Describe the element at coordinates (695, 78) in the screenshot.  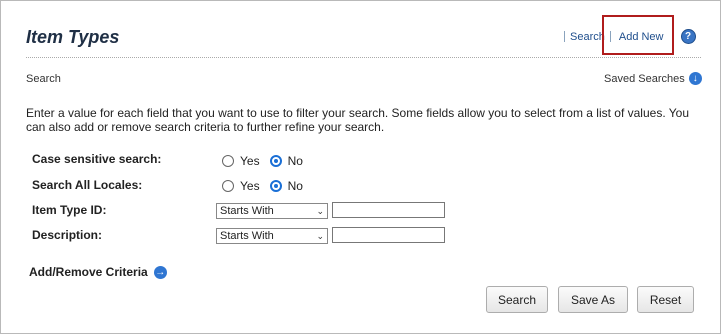
I see `arrow-down-circle-icon: ↓` at that location.